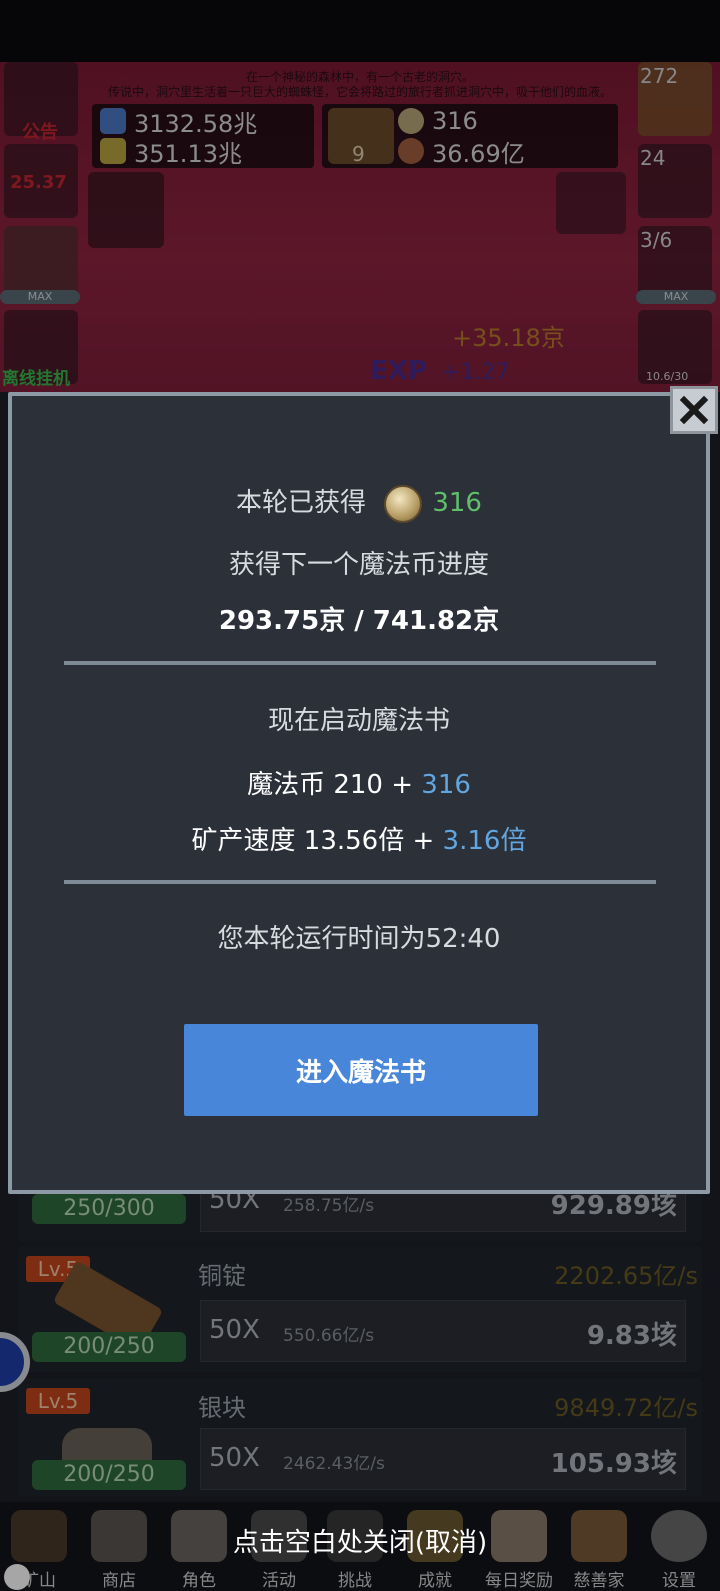  I want to click on speed-gain-row: 矿产速度 13.56倍 + 3.16倍, so click(359, 838).